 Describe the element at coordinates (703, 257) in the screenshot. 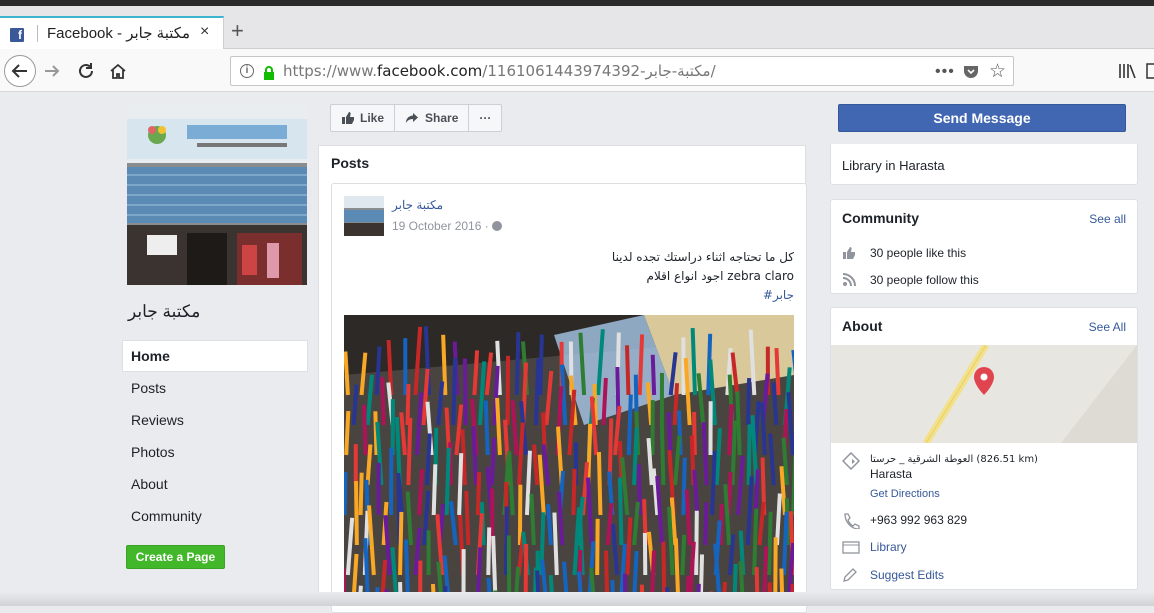

I see `post-line-1: كل ما تحتاجه اثناء دراستك تجده لدينا` at that location.